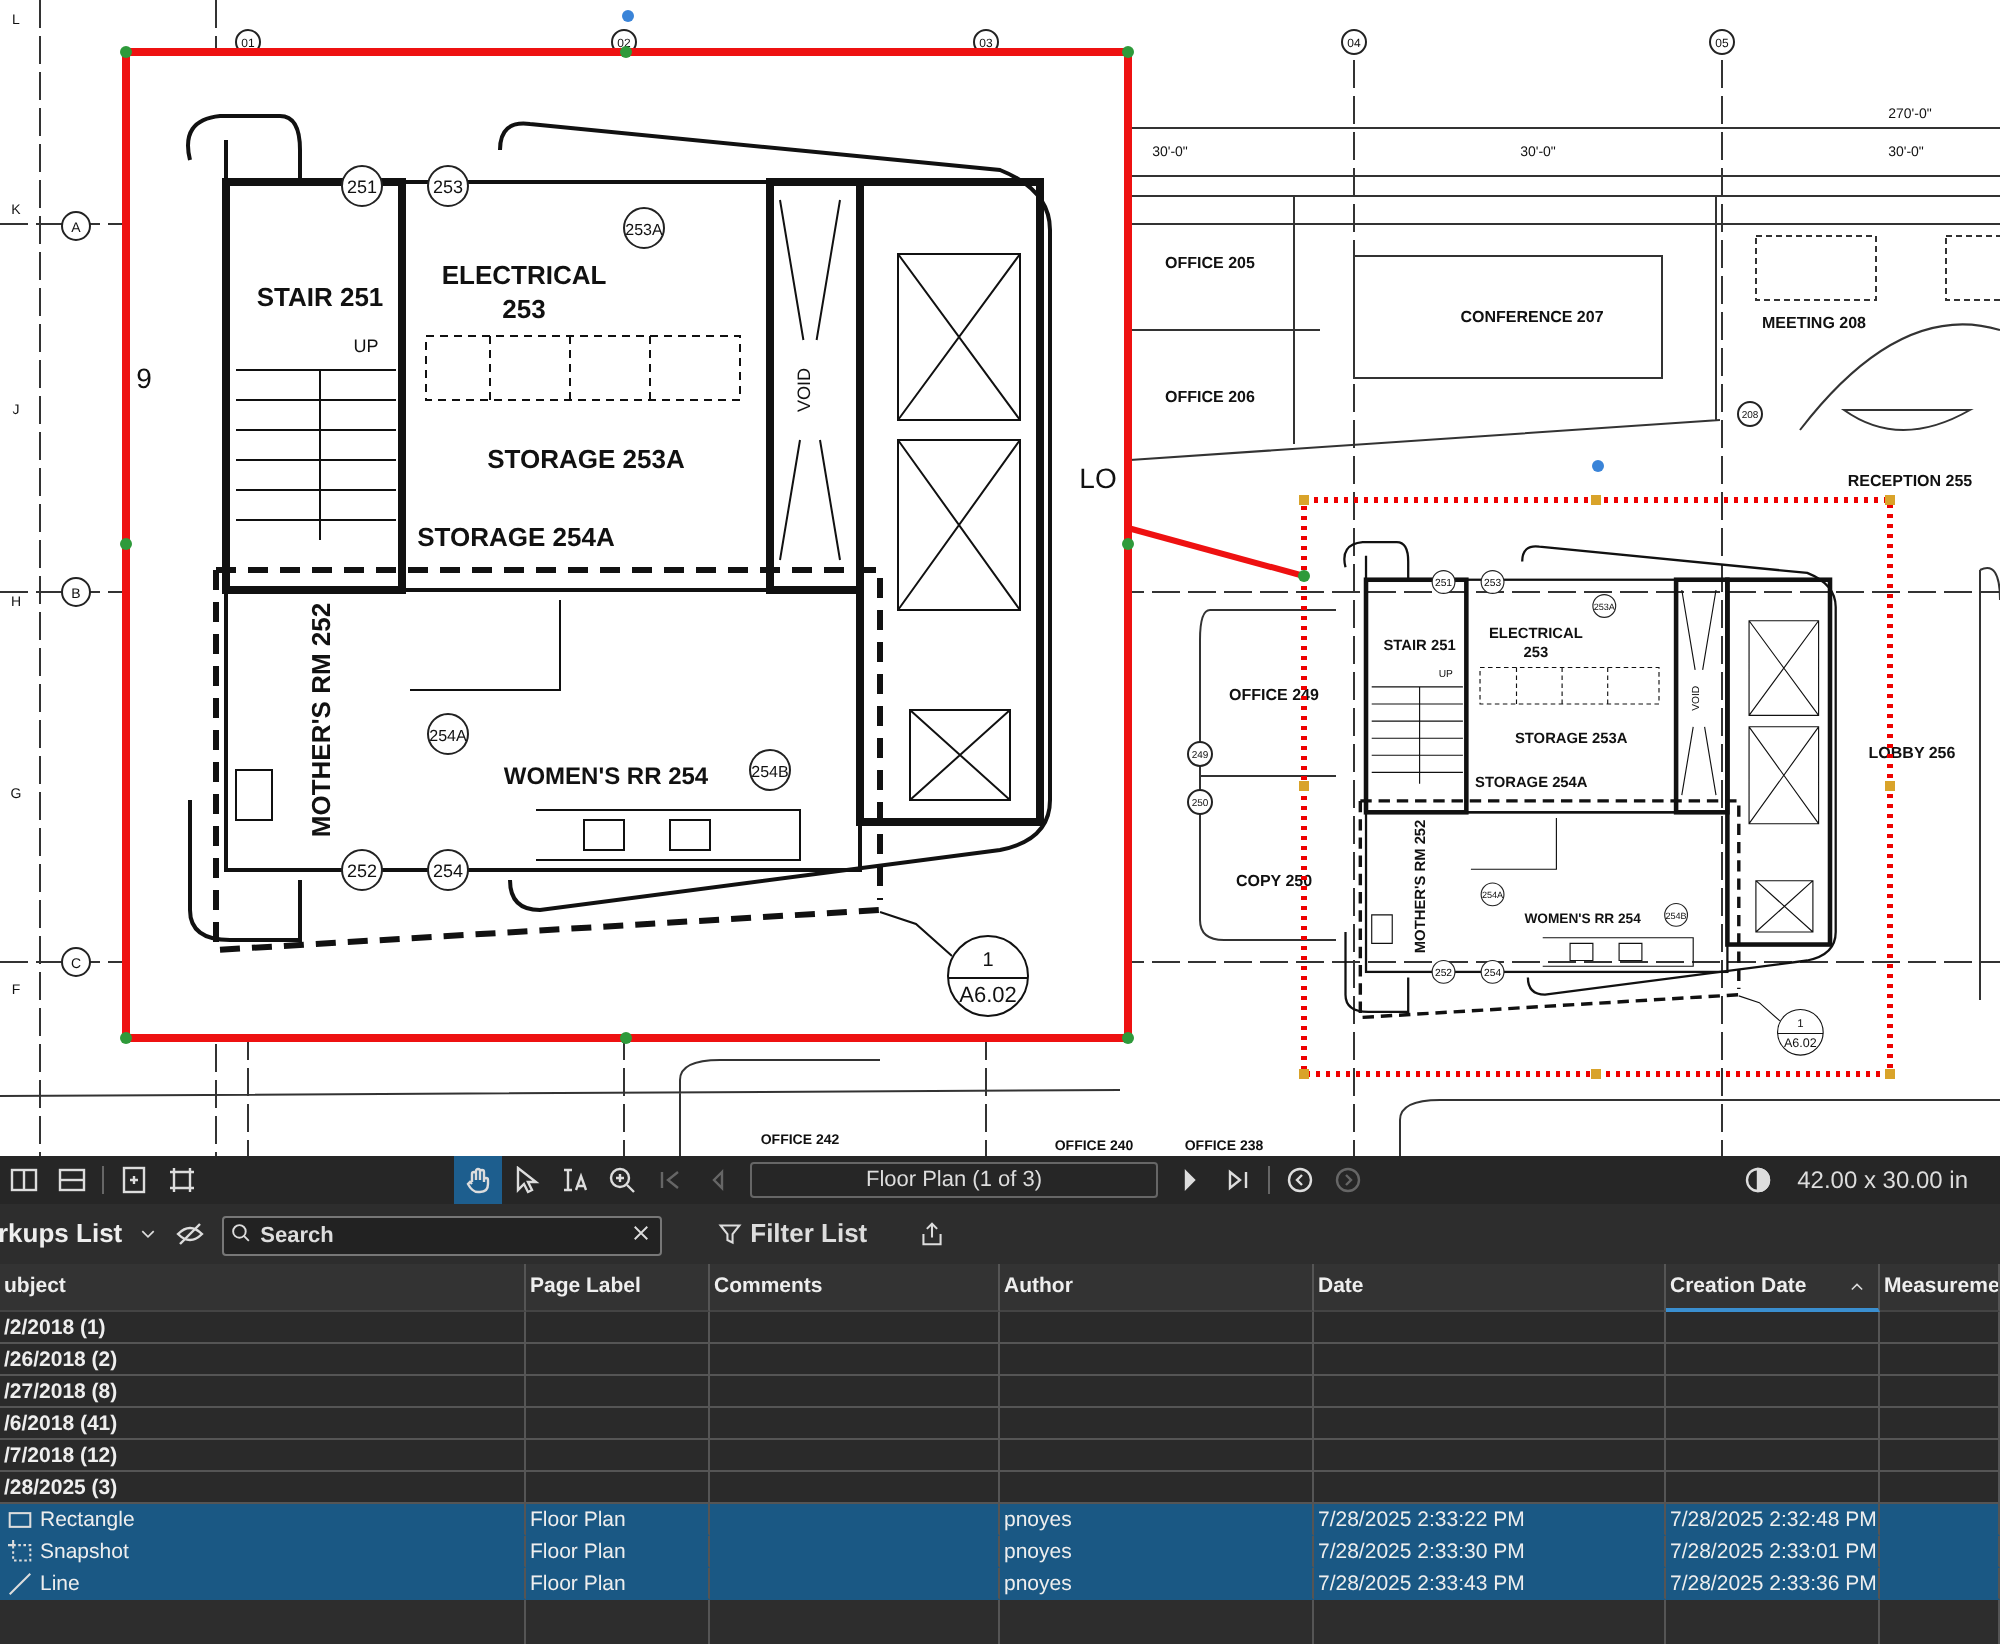  What do you see at coordinates (524, 309) in the screenshot?
I see `room-label: 253` at bounding box center [524, 309].